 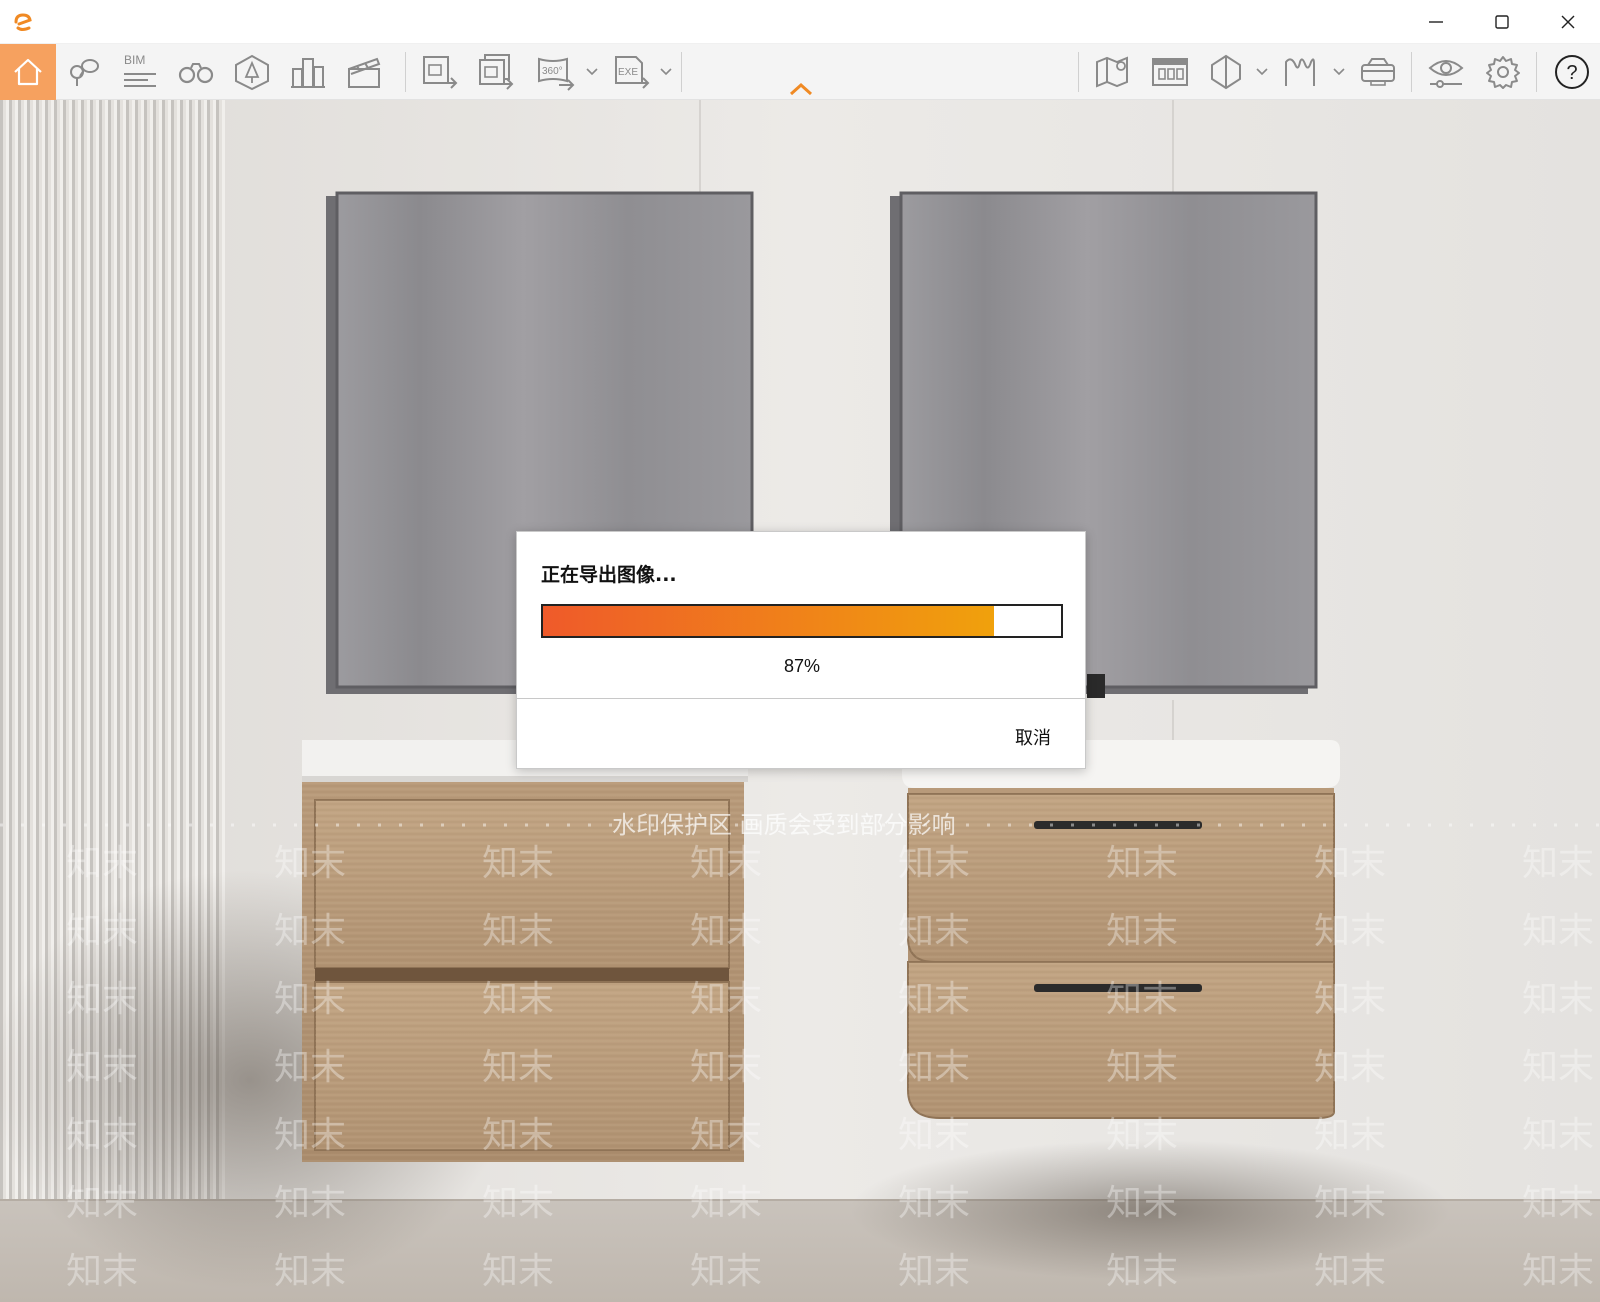 I want to click on atmosphere-button, so click(x=1300, y=72).